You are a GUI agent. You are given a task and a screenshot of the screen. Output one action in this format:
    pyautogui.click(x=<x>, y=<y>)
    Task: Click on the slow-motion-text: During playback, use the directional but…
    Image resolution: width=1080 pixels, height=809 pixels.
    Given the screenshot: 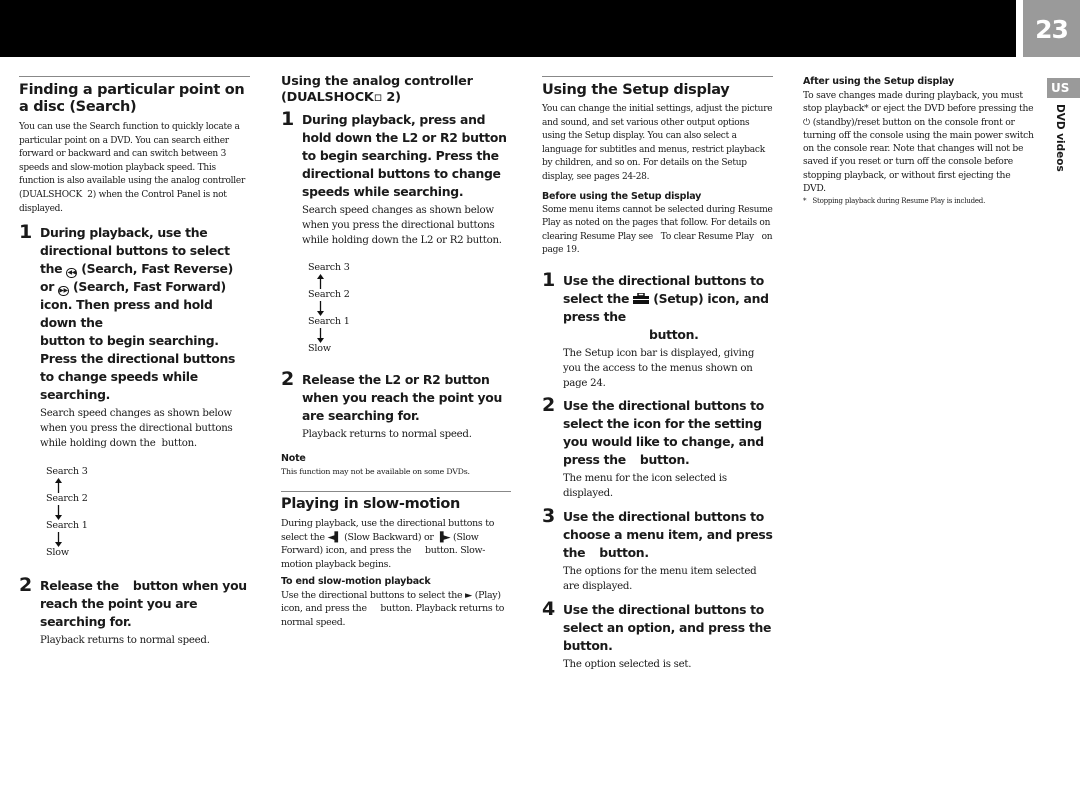 What is the action you would take?
    pyautogui.click(x=396, y=544)
    